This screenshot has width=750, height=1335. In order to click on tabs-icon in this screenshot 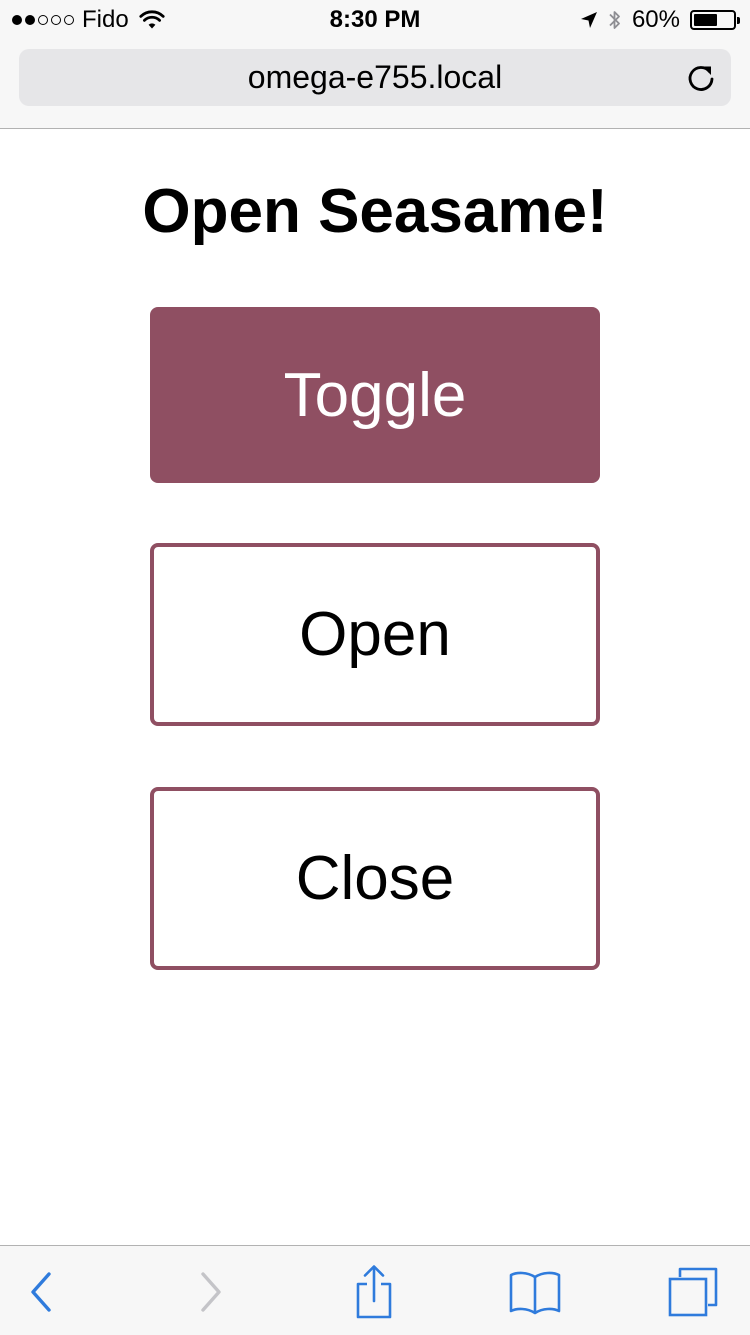, I will do `click(693, 1292)`.